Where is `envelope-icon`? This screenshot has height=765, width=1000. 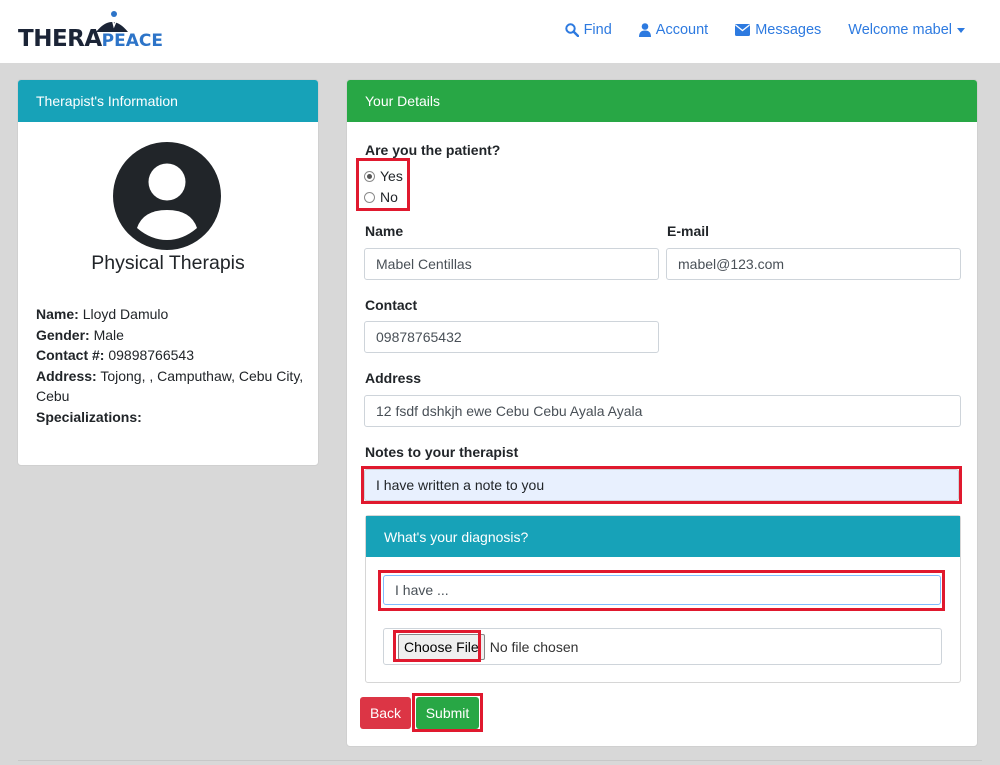 envelope-icon is located at coordinates (743, 30).